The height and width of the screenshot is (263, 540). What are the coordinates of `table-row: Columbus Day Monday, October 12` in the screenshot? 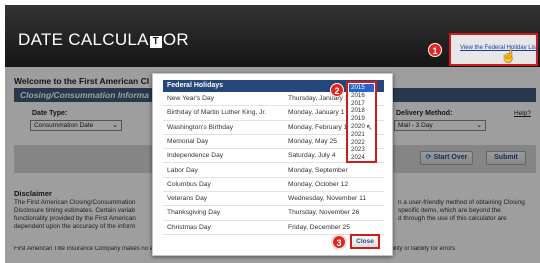 It's located at (273, 185).